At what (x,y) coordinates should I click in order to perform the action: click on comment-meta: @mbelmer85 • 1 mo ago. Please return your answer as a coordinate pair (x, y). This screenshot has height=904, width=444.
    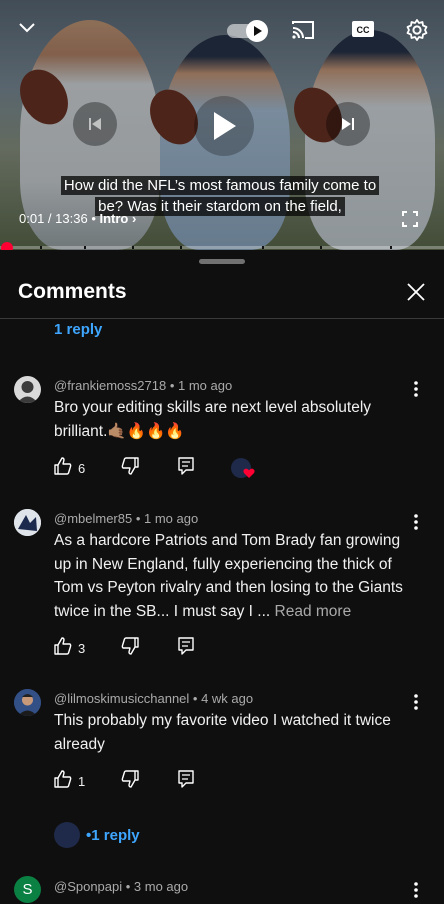
    Looking at the image, I should click on (126, 518).